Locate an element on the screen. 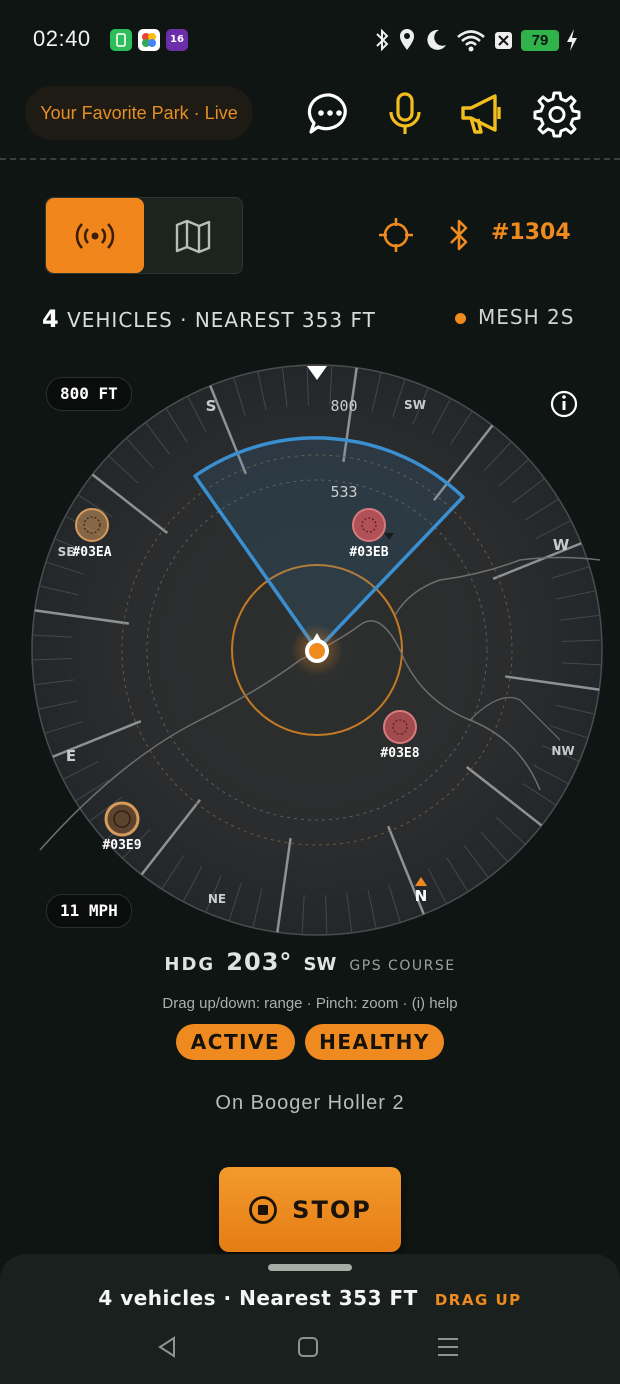  radar-mode-button is located at coordinates (95, 235).